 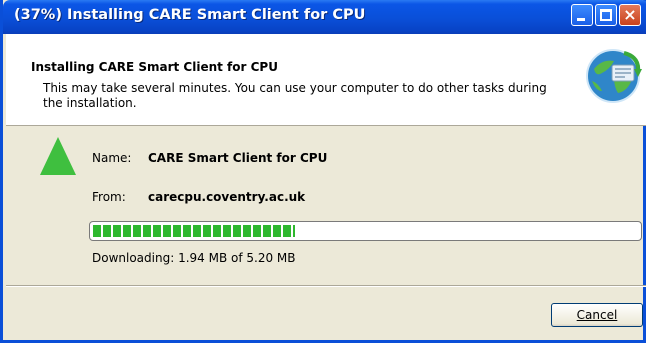 I want to click on maximize-button, so click(x=606, y=15).